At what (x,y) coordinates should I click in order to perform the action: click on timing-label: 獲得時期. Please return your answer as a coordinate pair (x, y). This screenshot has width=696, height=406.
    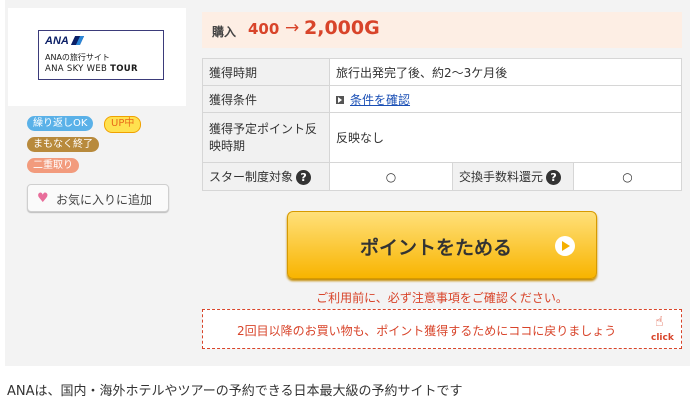
    Looking at the image, I should click on (266, 72).